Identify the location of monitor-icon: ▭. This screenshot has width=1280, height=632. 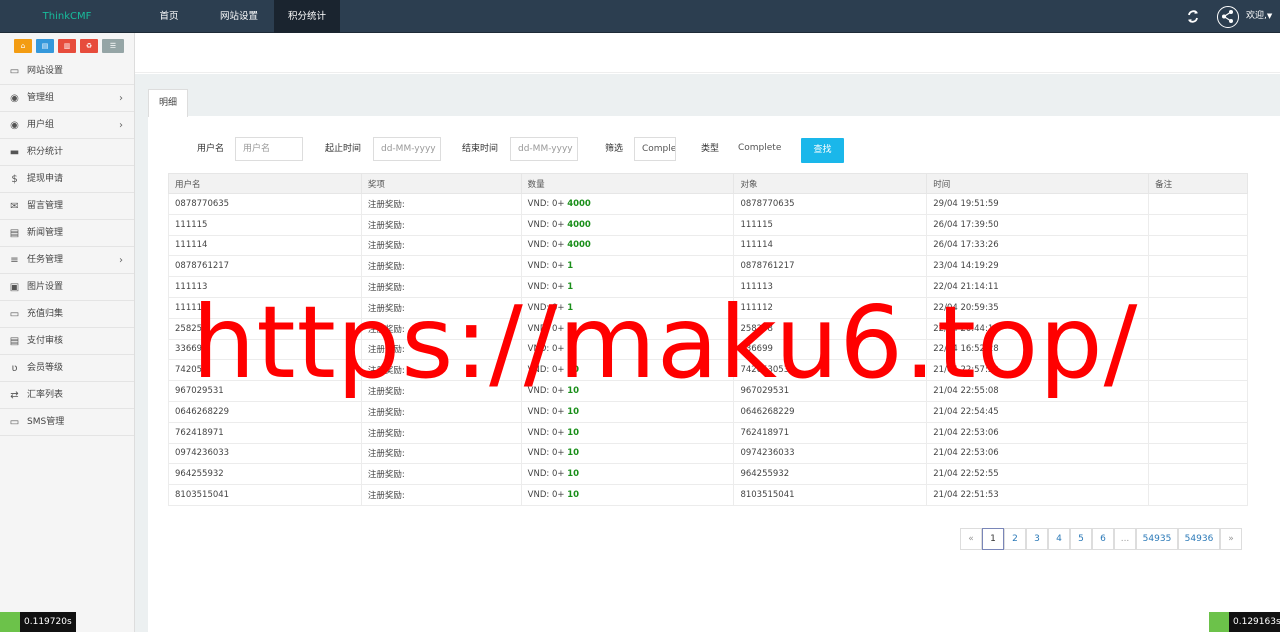
(14, 422).